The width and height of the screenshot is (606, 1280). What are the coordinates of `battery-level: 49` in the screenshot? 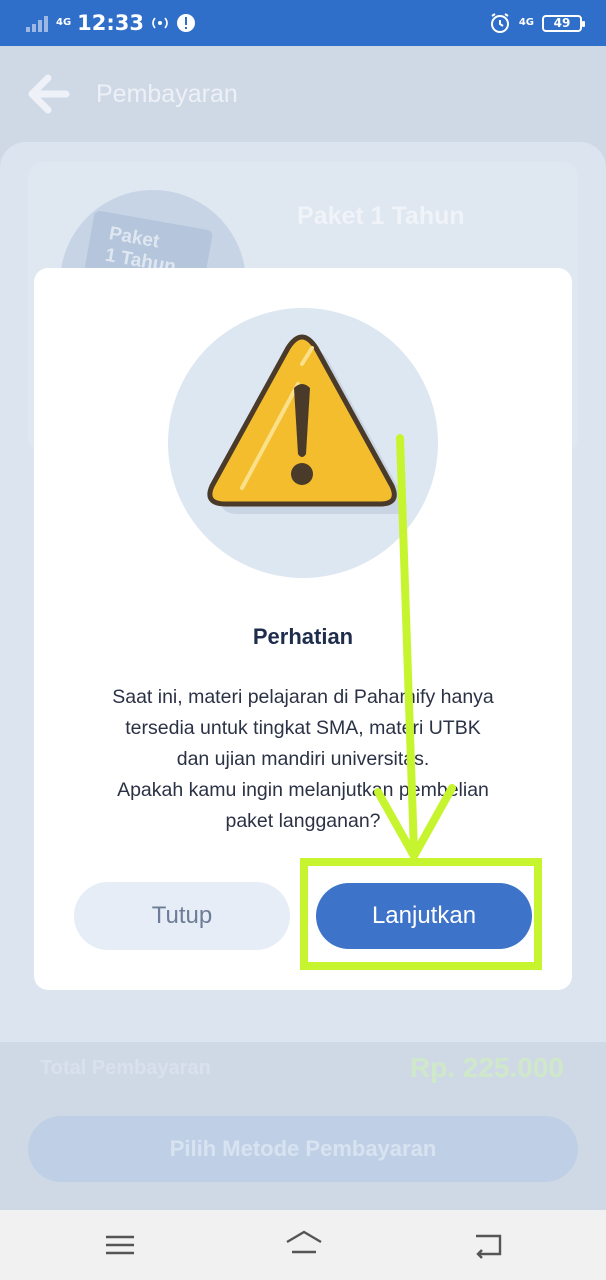 It's located at (562, 23).